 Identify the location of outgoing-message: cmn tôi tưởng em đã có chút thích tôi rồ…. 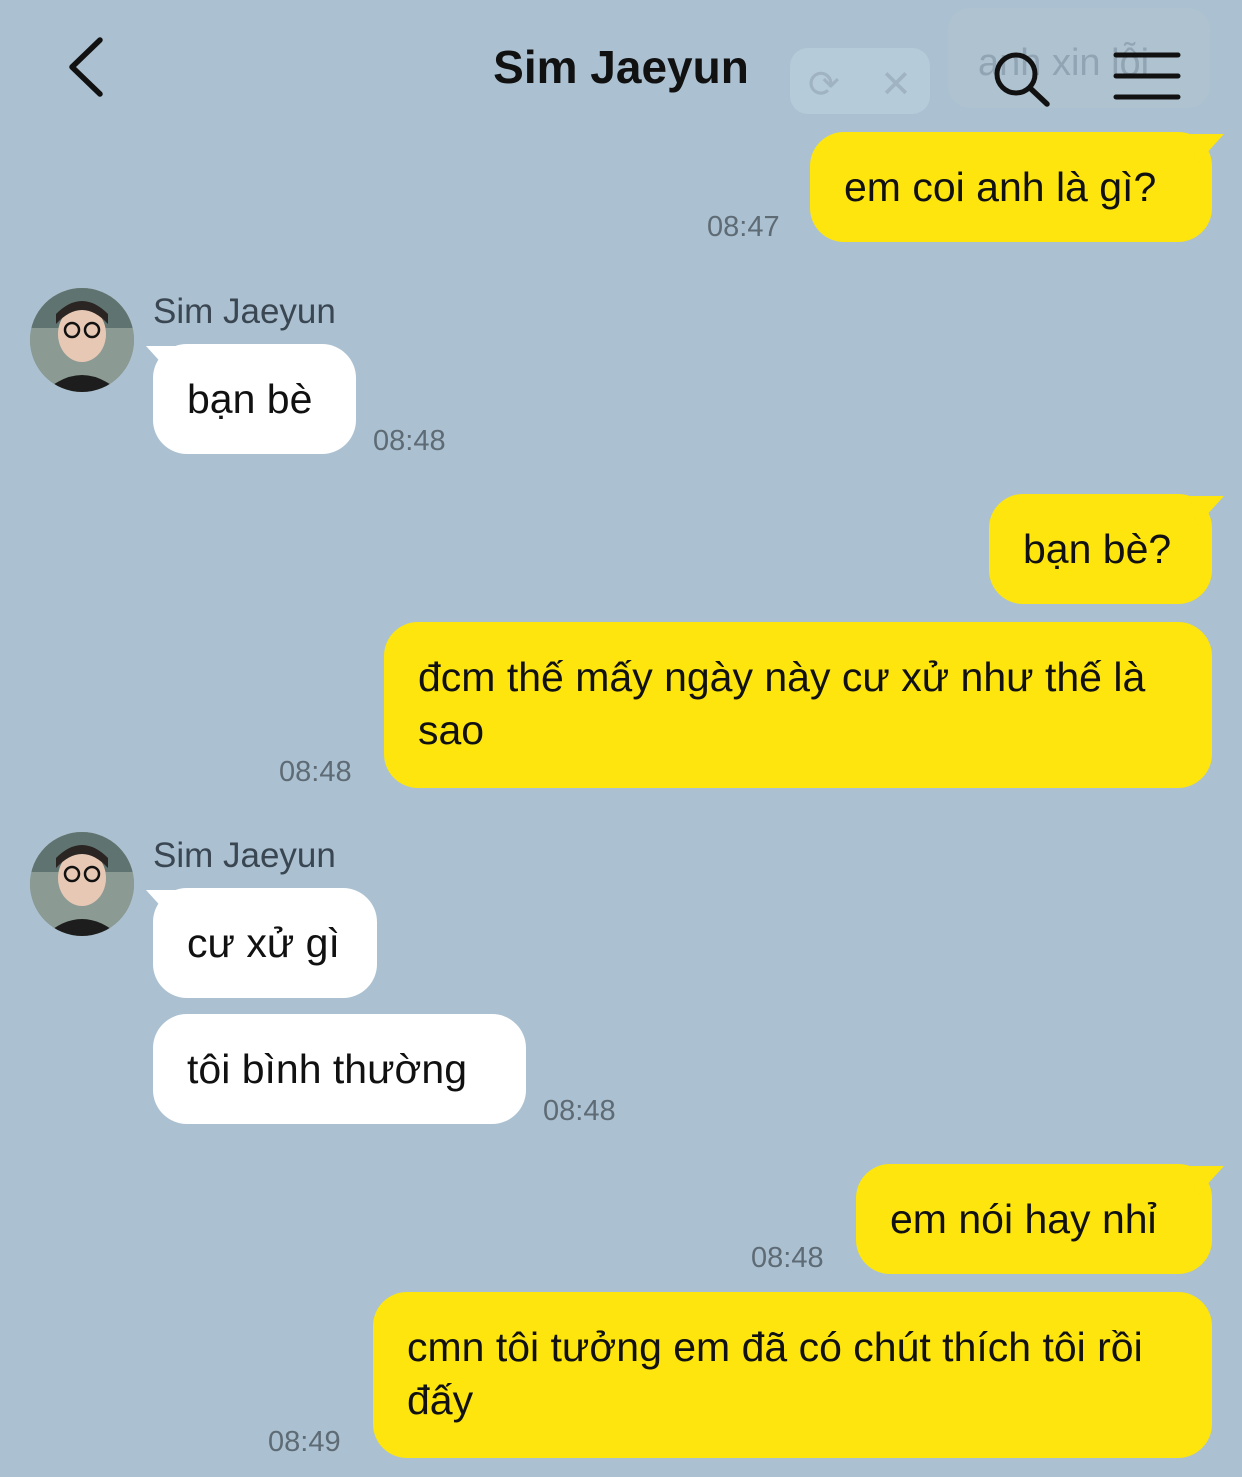
(792, 1375).